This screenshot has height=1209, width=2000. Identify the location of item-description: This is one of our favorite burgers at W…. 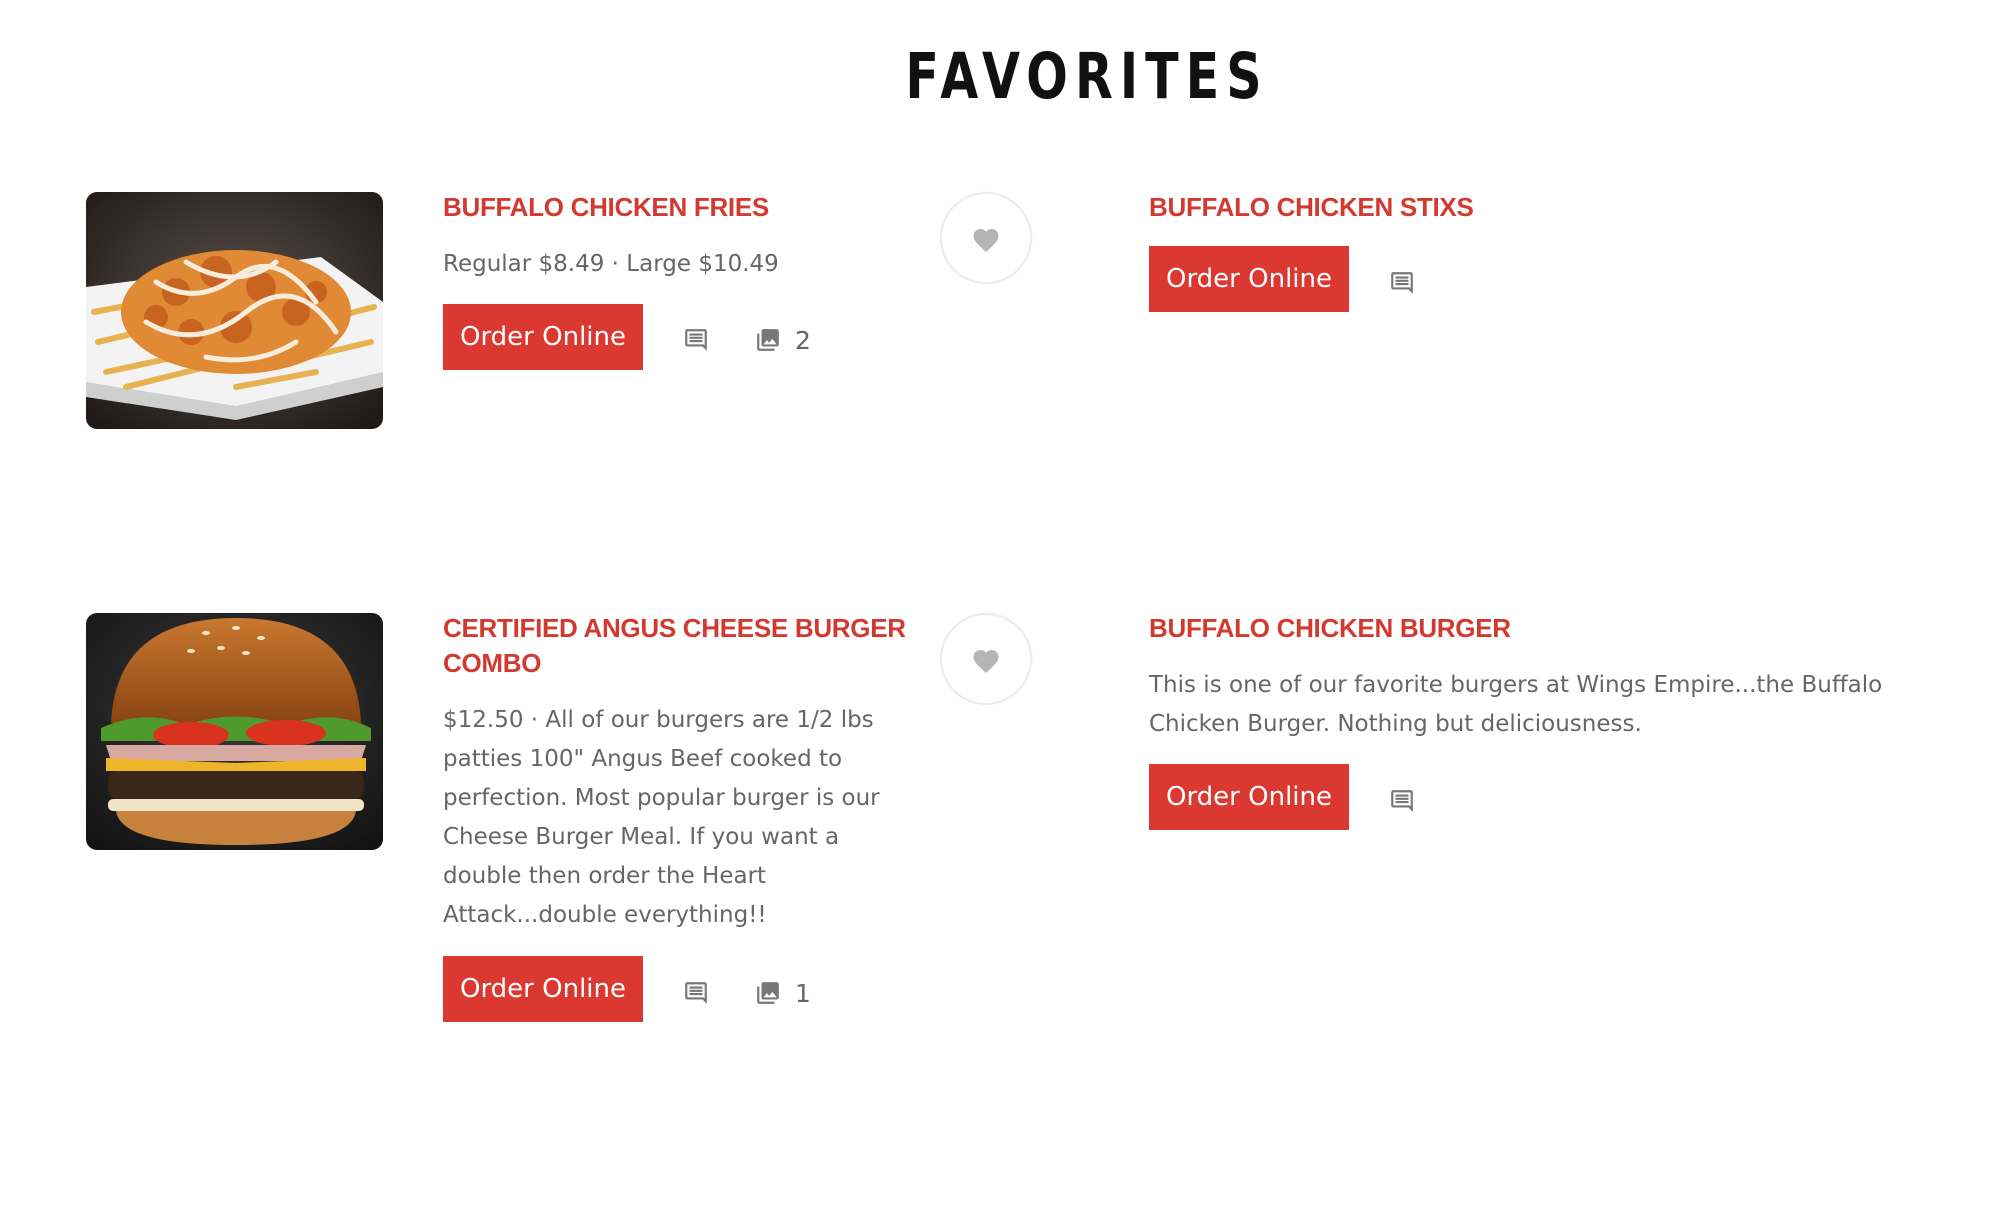
(1516, 704).